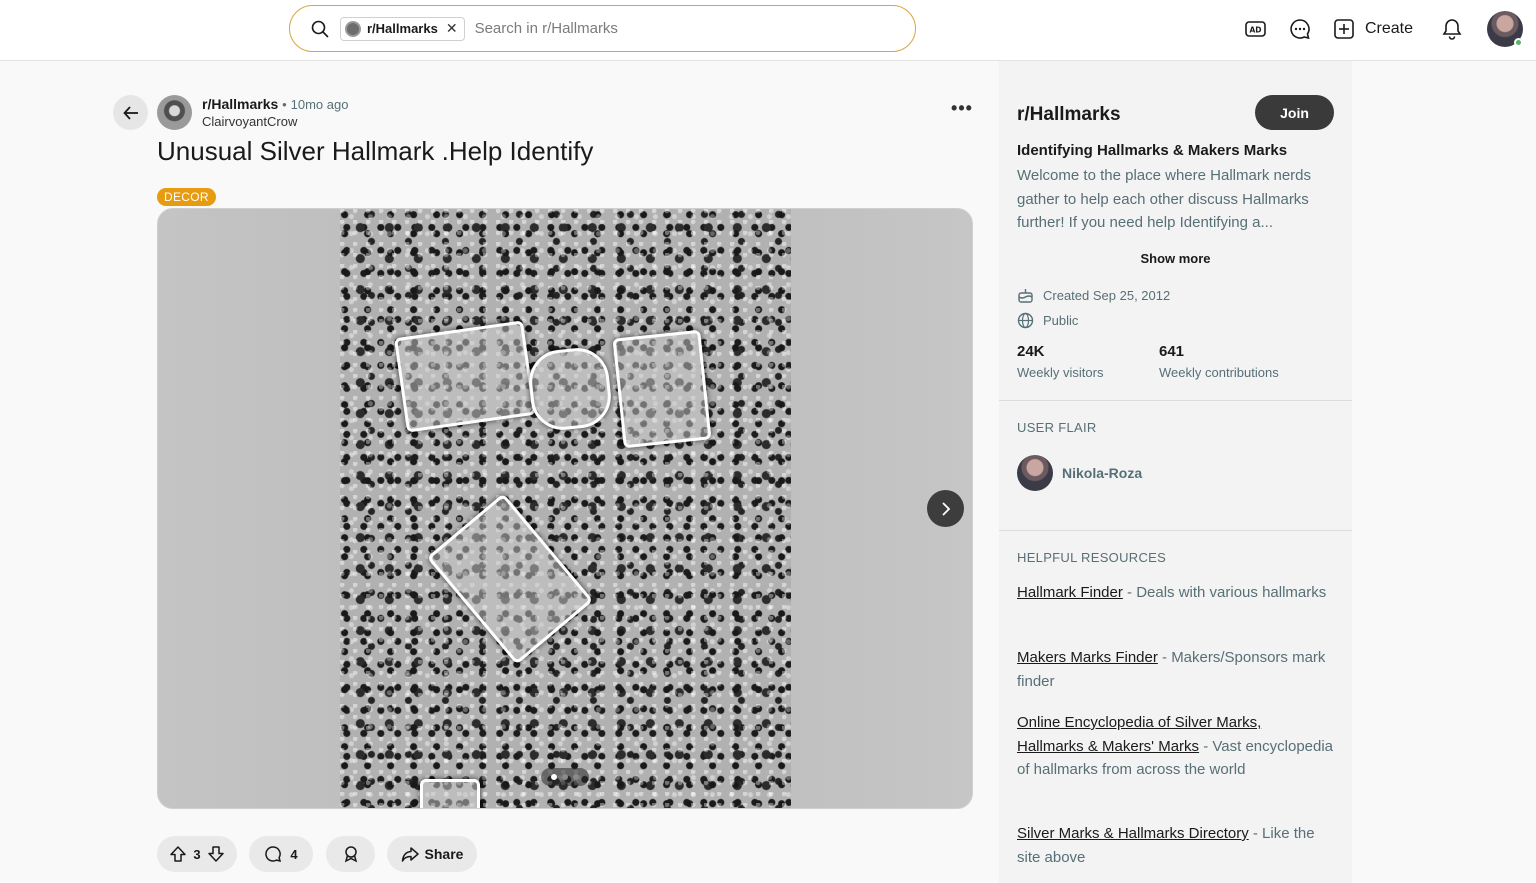 The width and height of the screenshot is (1536, 883). I want to click on gallery-pagination, so click(565, 777).